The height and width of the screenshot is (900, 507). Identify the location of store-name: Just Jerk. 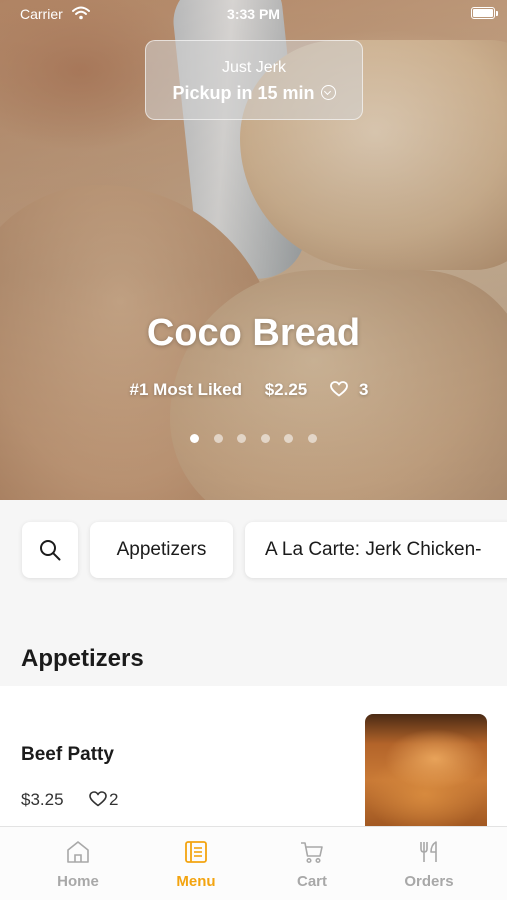
(253, 67).